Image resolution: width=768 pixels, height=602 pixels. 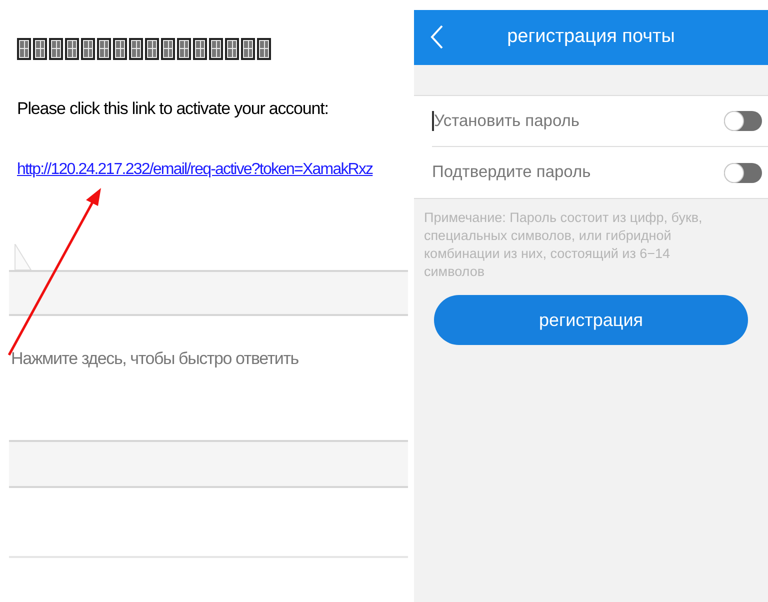 What do you see at coordinates (195, 169) in the screenshot?
I see `activation-link: http://120.24.217.232/email/req-active?token=XamakRxz` at bounding box center [195, 169].